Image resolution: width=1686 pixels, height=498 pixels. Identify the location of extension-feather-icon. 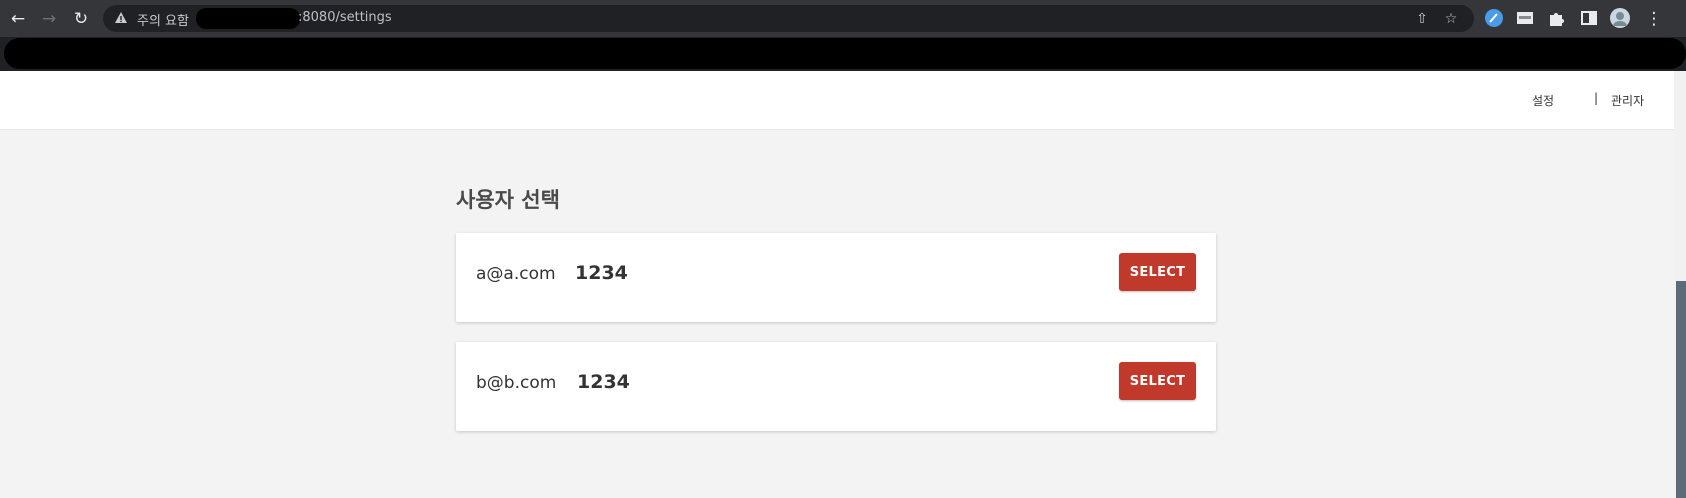
(1494, 18).